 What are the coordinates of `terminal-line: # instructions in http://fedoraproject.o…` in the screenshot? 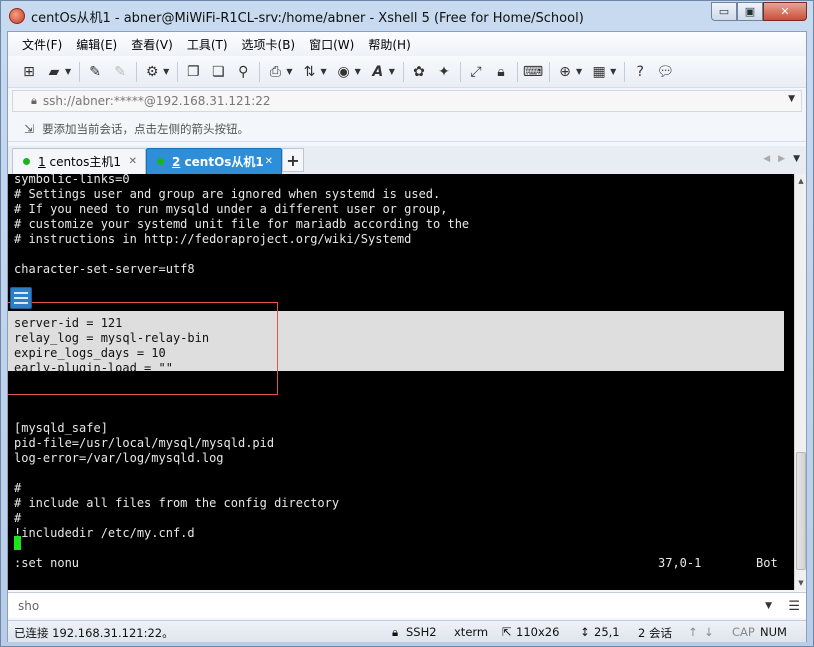 It's located at (213, 239).